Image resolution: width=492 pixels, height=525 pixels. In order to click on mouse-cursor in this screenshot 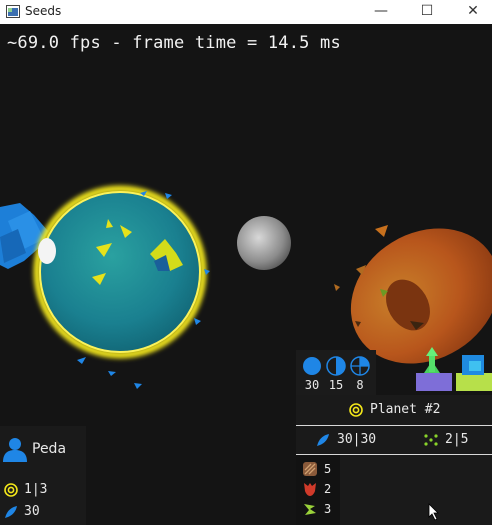, I will do `click(433, 512)`.